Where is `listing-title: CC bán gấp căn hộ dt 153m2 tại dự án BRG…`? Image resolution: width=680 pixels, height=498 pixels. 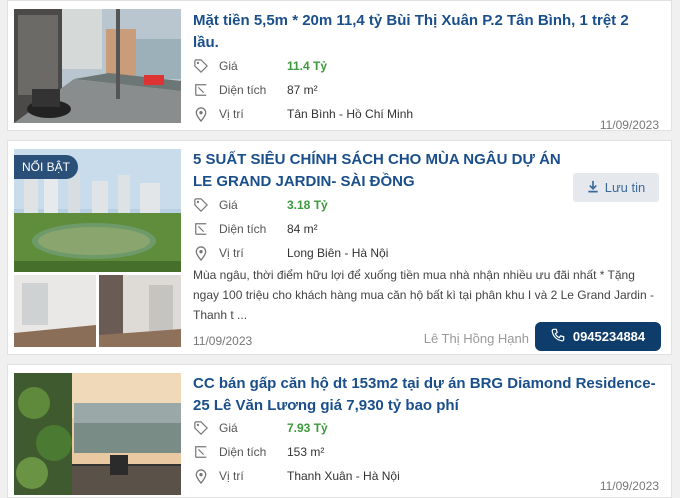 listing-title: CC bán gấp căn hộ dt 153m2 tại dự án BRG… is located at coordinates (425, 395).